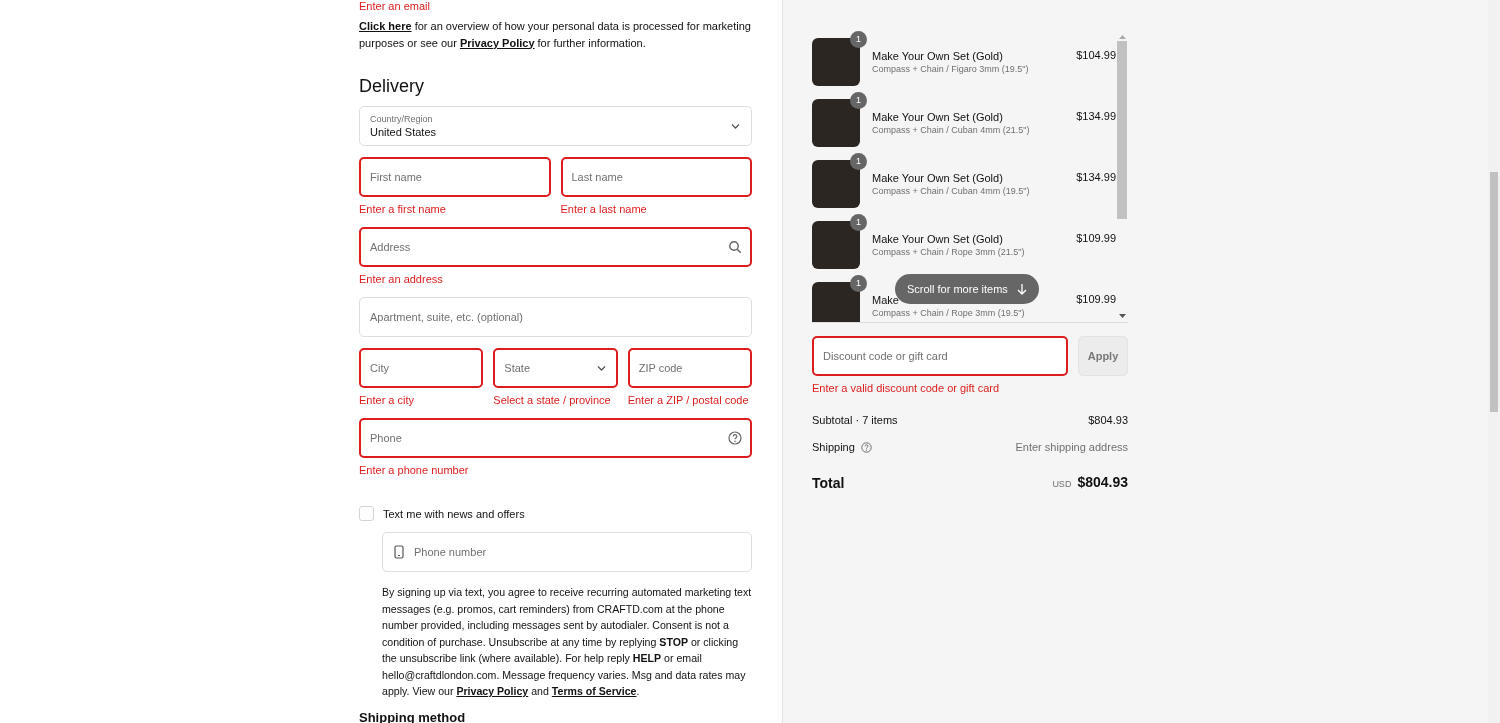 Image resolution: width=1500 pixels, height=723 pixels. Describe the element at coordinates (833, 447) in the screenshot. I see `shipping-label: Shipping` at that location.